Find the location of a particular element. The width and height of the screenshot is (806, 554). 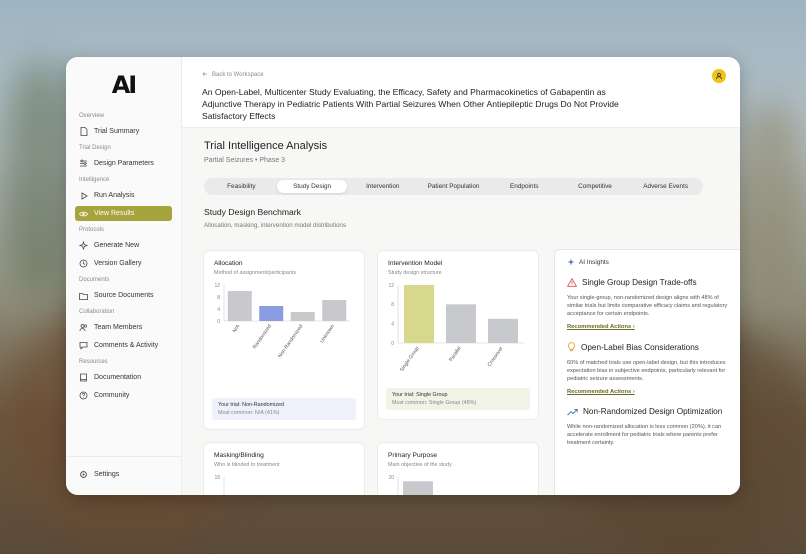

user-icon is located at coordinates (719, 76).